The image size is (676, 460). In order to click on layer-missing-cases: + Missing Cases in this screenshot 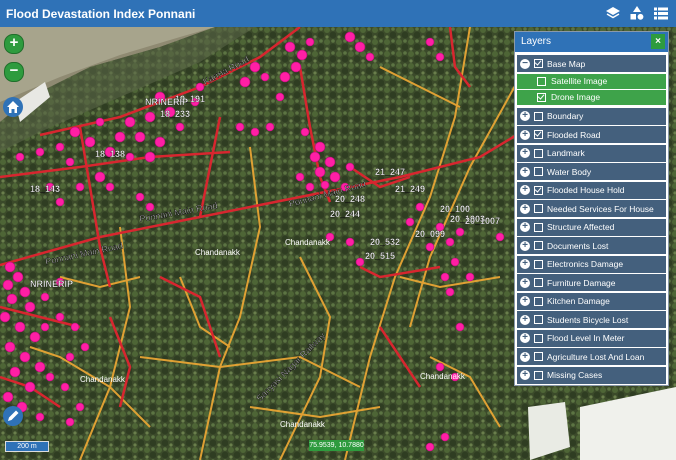, I will do `click(591, 375)`.